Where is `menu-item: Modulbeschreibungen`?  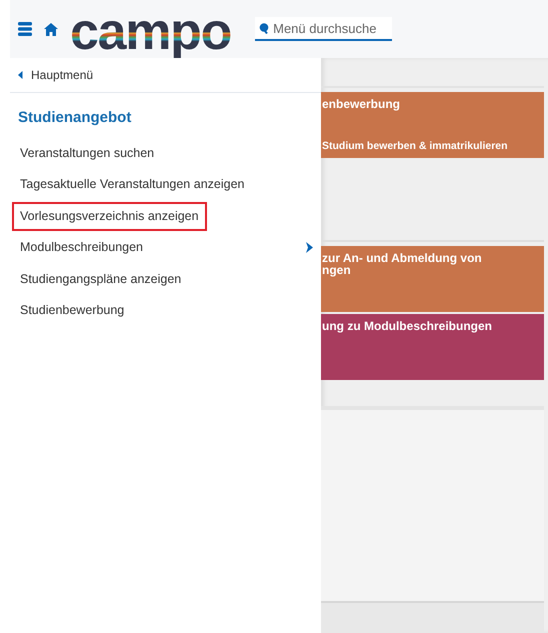
menu-item: Modulbeschreibungen is located at coordinates (82, 247).